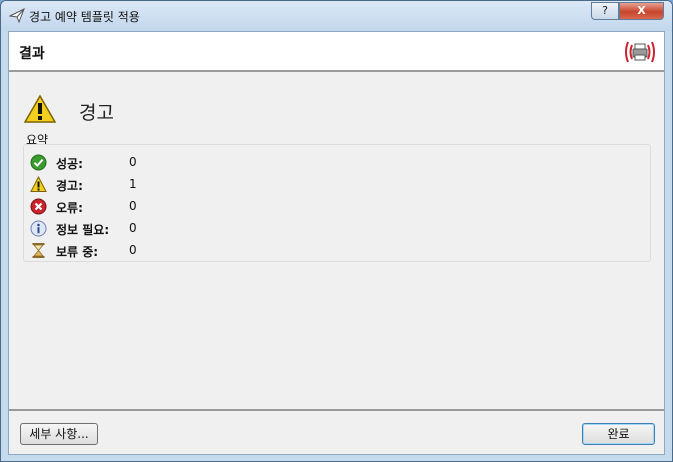 The width and height of the screenshot is (673, 462). Describe the element at coordinates (336, 410) in the screenshot. I see `footer-divider` at that location.